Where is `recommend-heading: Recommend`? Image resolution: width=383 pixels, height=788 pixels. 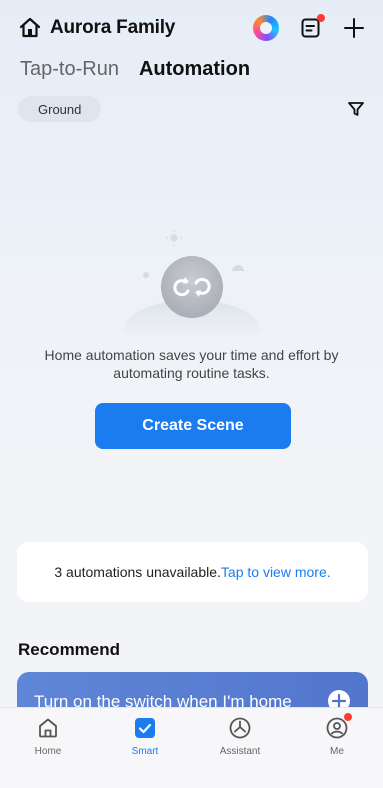 recommend-heading: Recommend is located at coordinates (69, 649).